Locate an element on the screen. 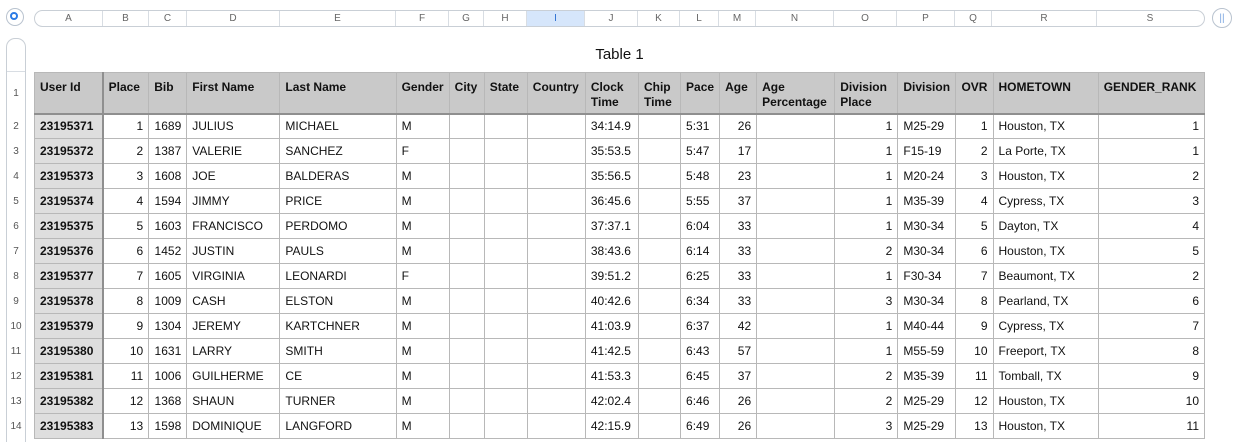 The width and height of the screenshot is (1250, 442). table-cell: CE is located at coordinates (338, 376).